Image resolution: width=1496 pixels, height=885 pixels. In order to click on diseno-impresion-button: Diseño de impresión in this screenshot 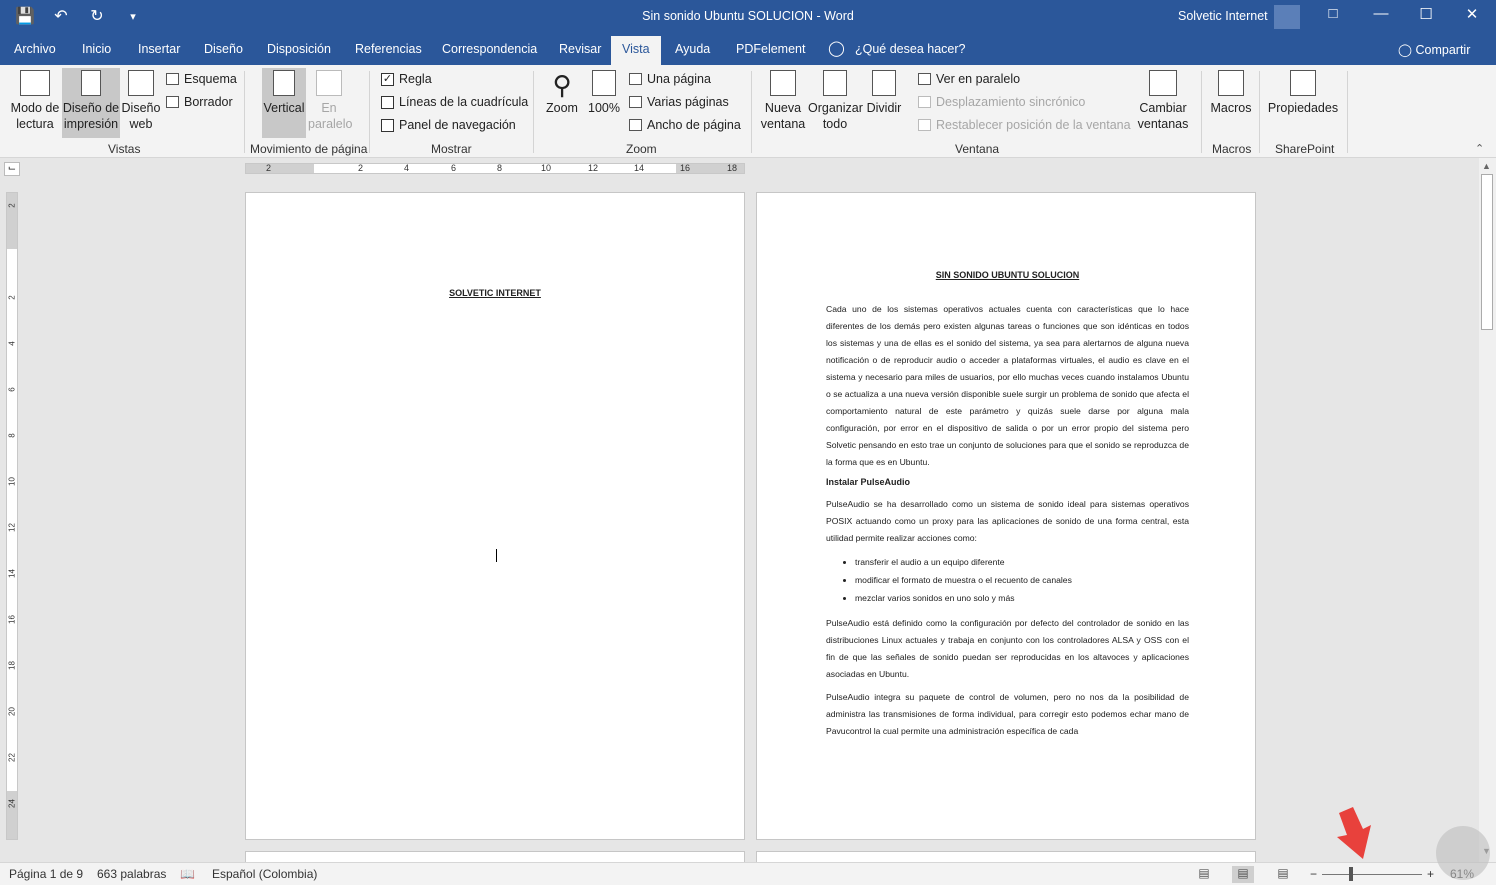, I will do `click(91, 103)`.